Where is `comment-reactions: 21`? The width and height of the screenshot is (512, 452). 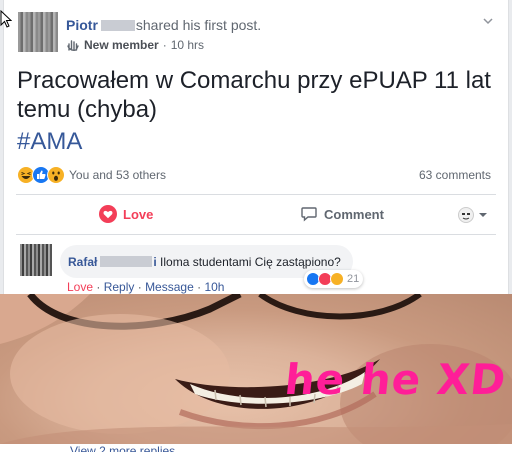
comment-reactions: 21 is located at coordinates (334, 279).